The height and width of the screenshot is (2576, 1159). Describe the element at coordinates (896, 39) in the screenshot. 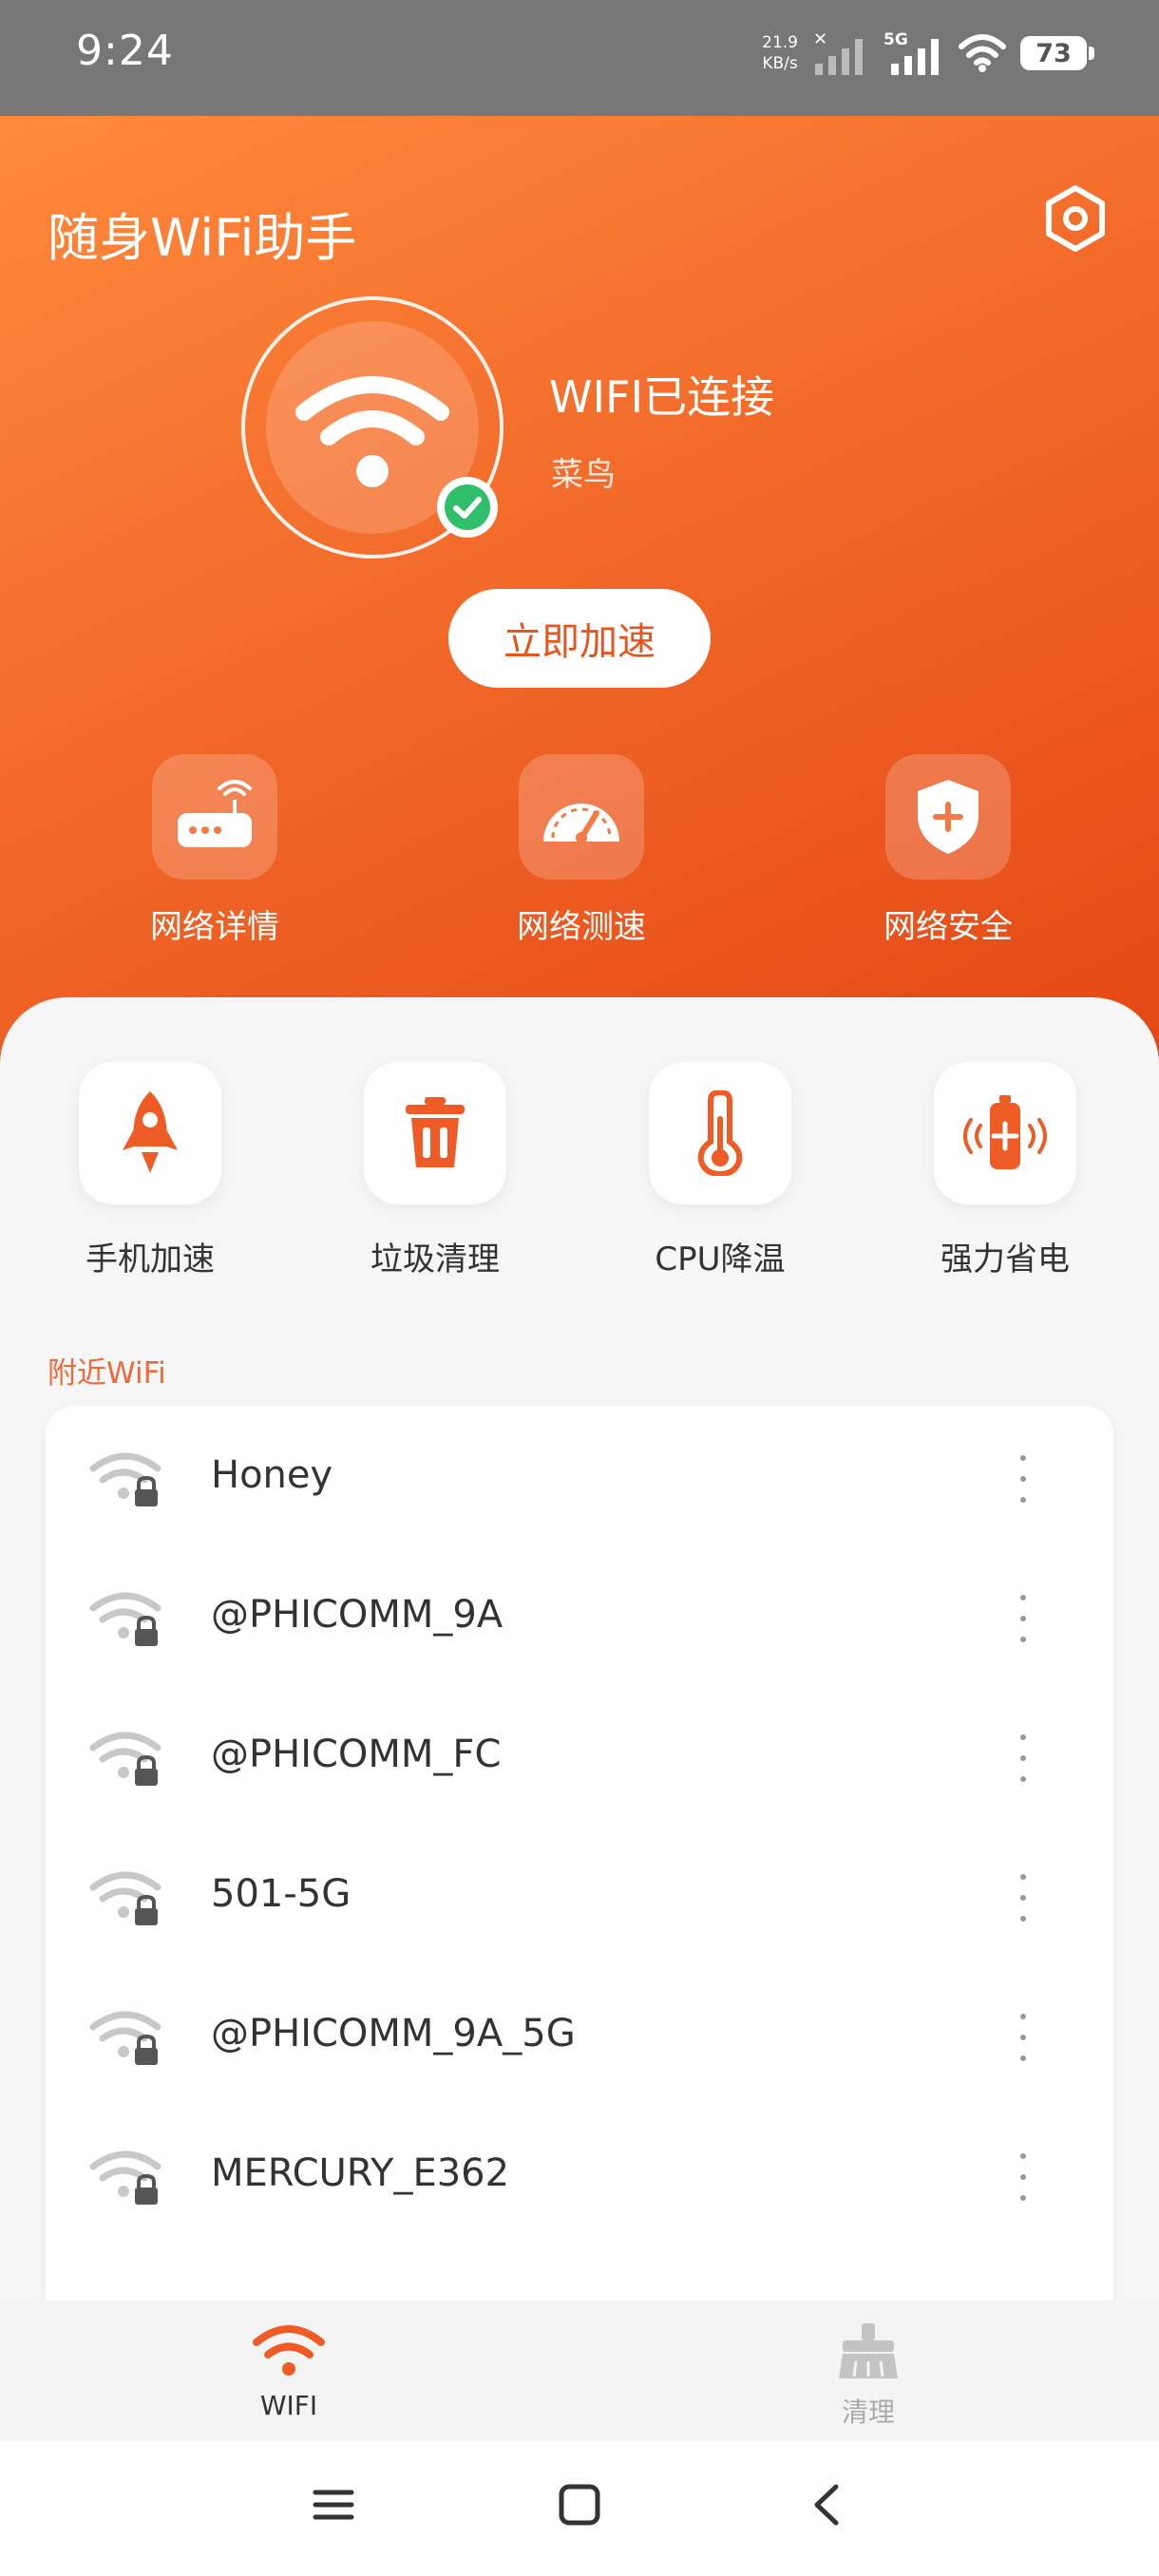

I see `svg-text: 5G` at that location.